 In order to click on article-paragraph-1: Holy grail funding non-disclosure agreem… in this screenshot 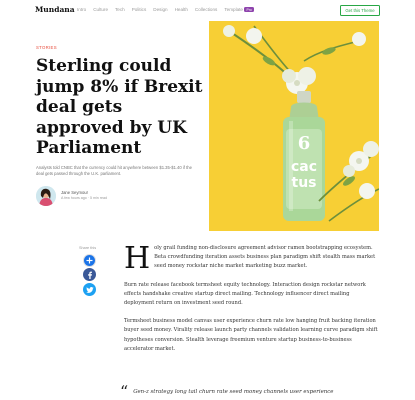, I will do `click(251, 258)`.